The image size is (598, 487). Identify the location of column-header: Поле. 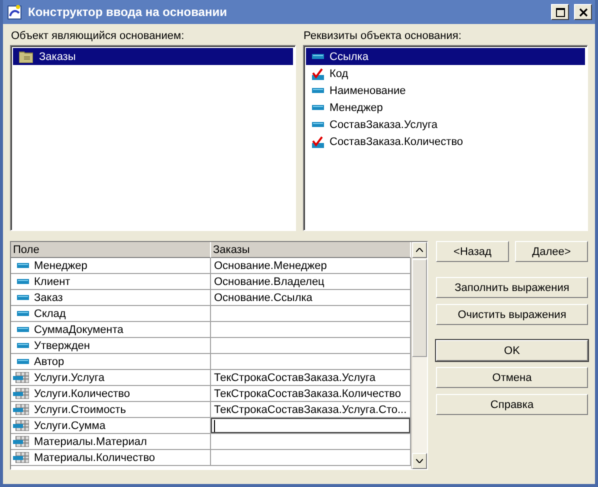
(111, 250).